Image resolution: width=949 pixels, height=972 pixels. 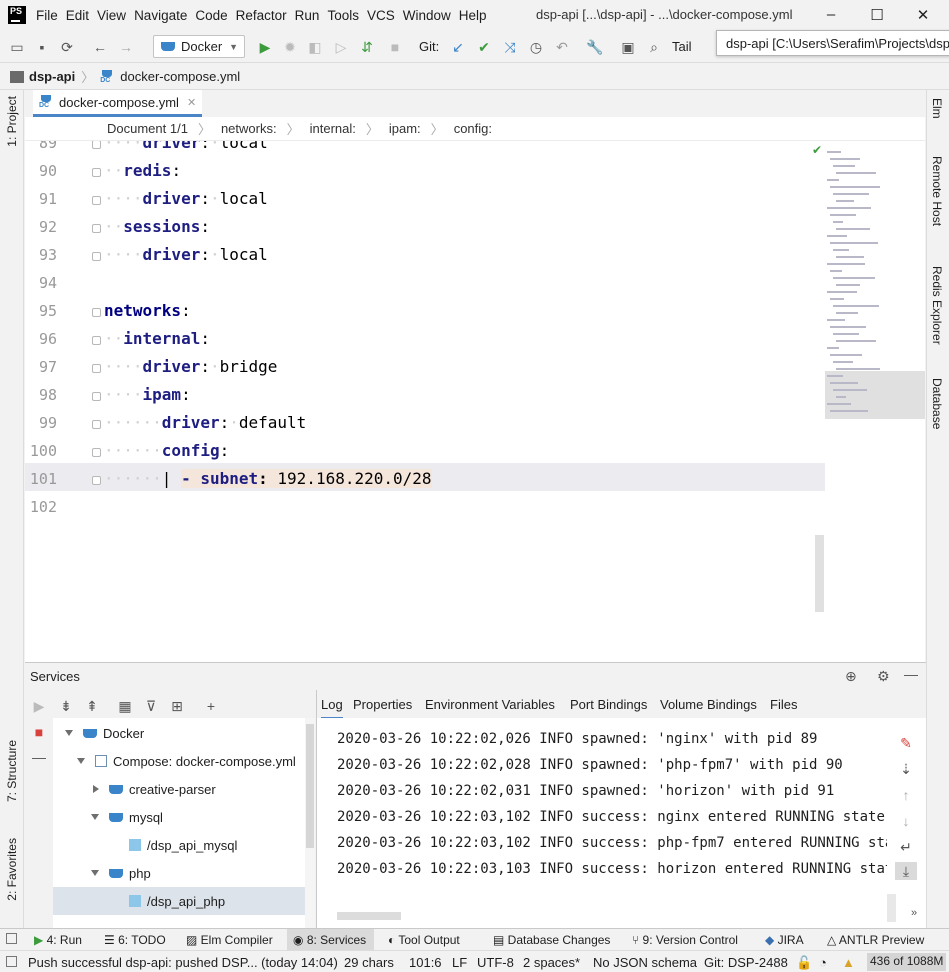 What do you see at coordinates (265, 47) in the screenshot?
I see `run-icon: ▶` at bounding box center [265, 47].